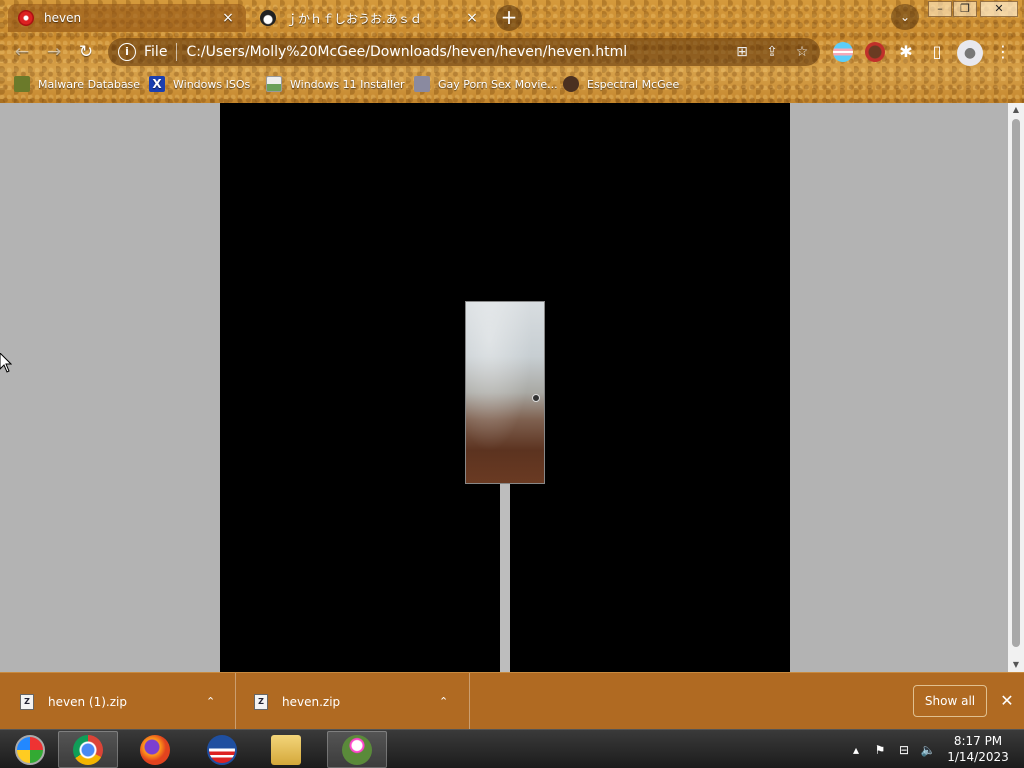 This screenshot has height=768, width=1024. What do you see at coordinates (87, 701) in the screenshot?
I see `download-filename: heven (1).zip` at bounding box center [87, 701].